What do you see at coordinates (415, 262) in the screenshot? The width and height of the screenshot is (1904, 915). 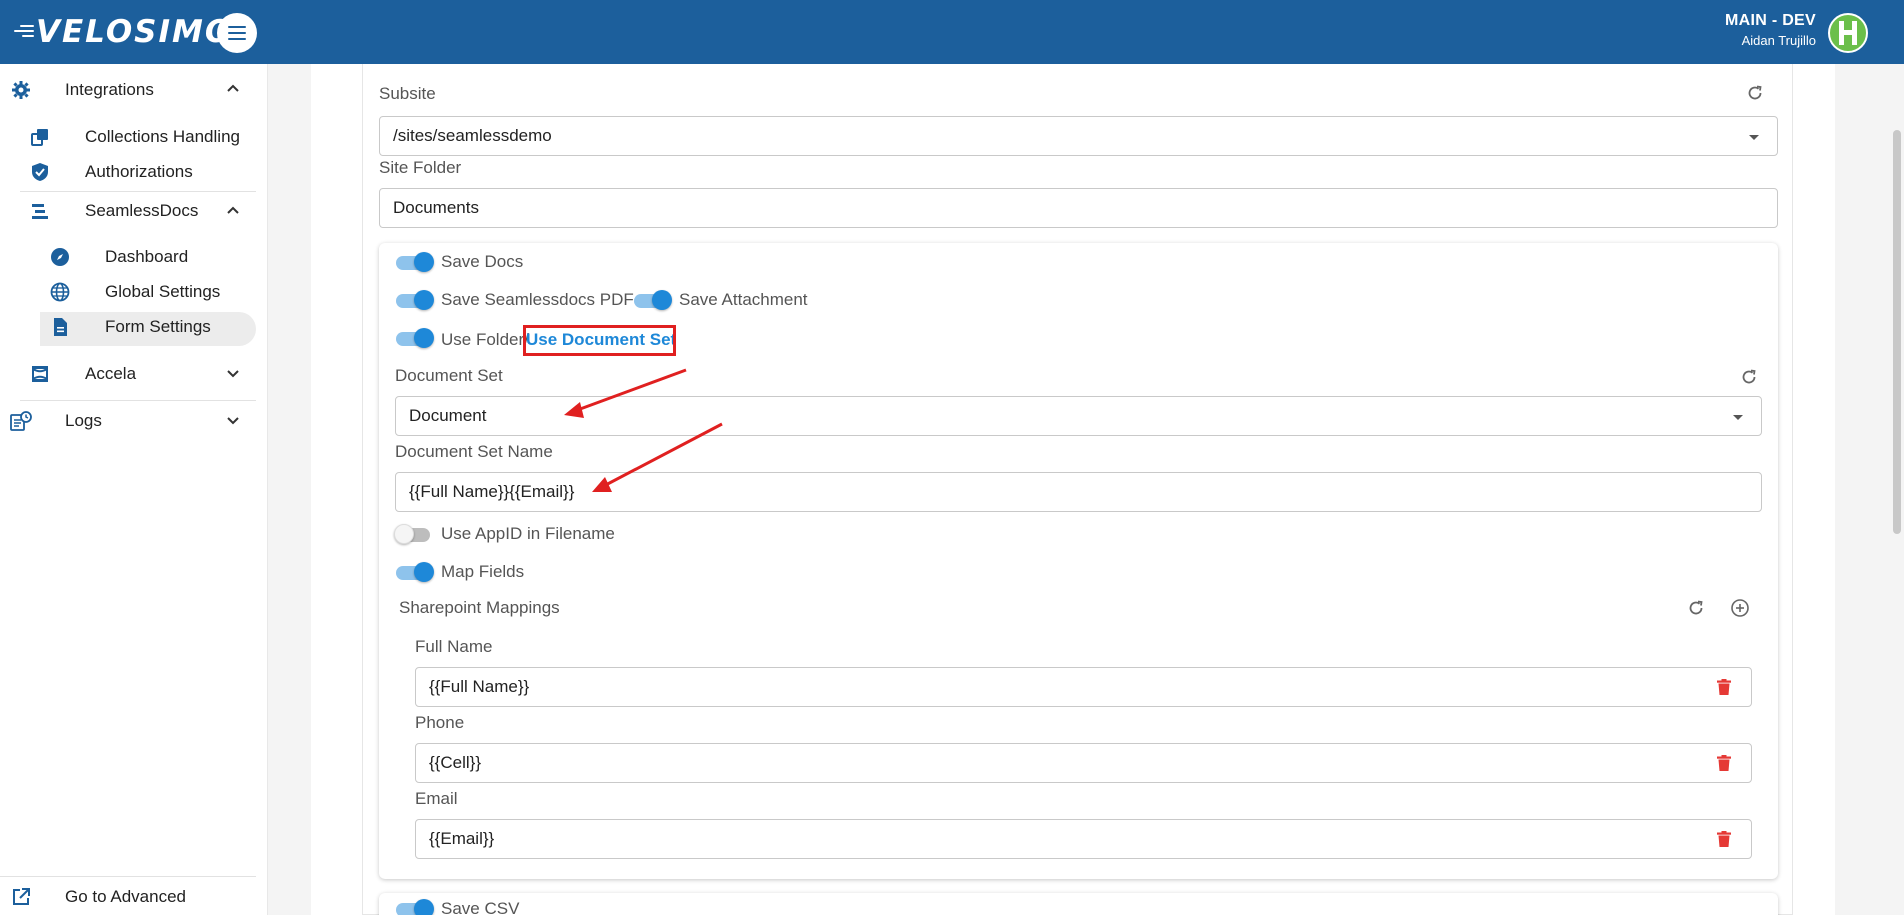 I see `save-docs-toggle` at bounding box center [415, 262].